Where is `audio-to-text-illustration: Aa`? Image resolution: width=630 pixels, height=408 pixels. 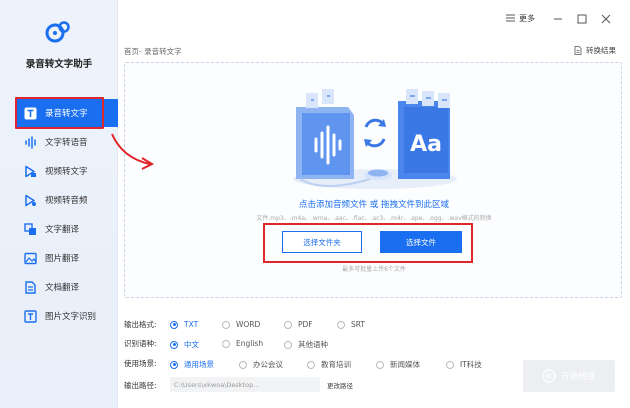 audio-to-text-illustration: Aa is located at coordinates (375, 139).